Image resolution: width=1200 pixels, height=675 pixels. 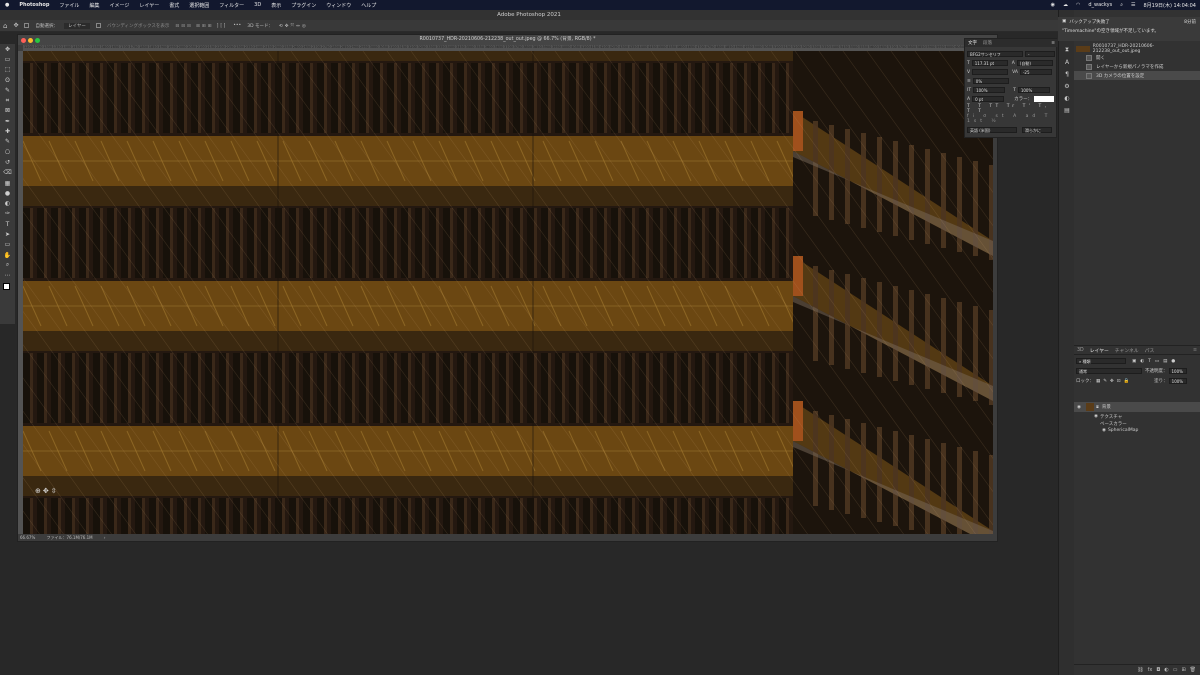 I want to click on color-swatches, so click(x=7, y=289).